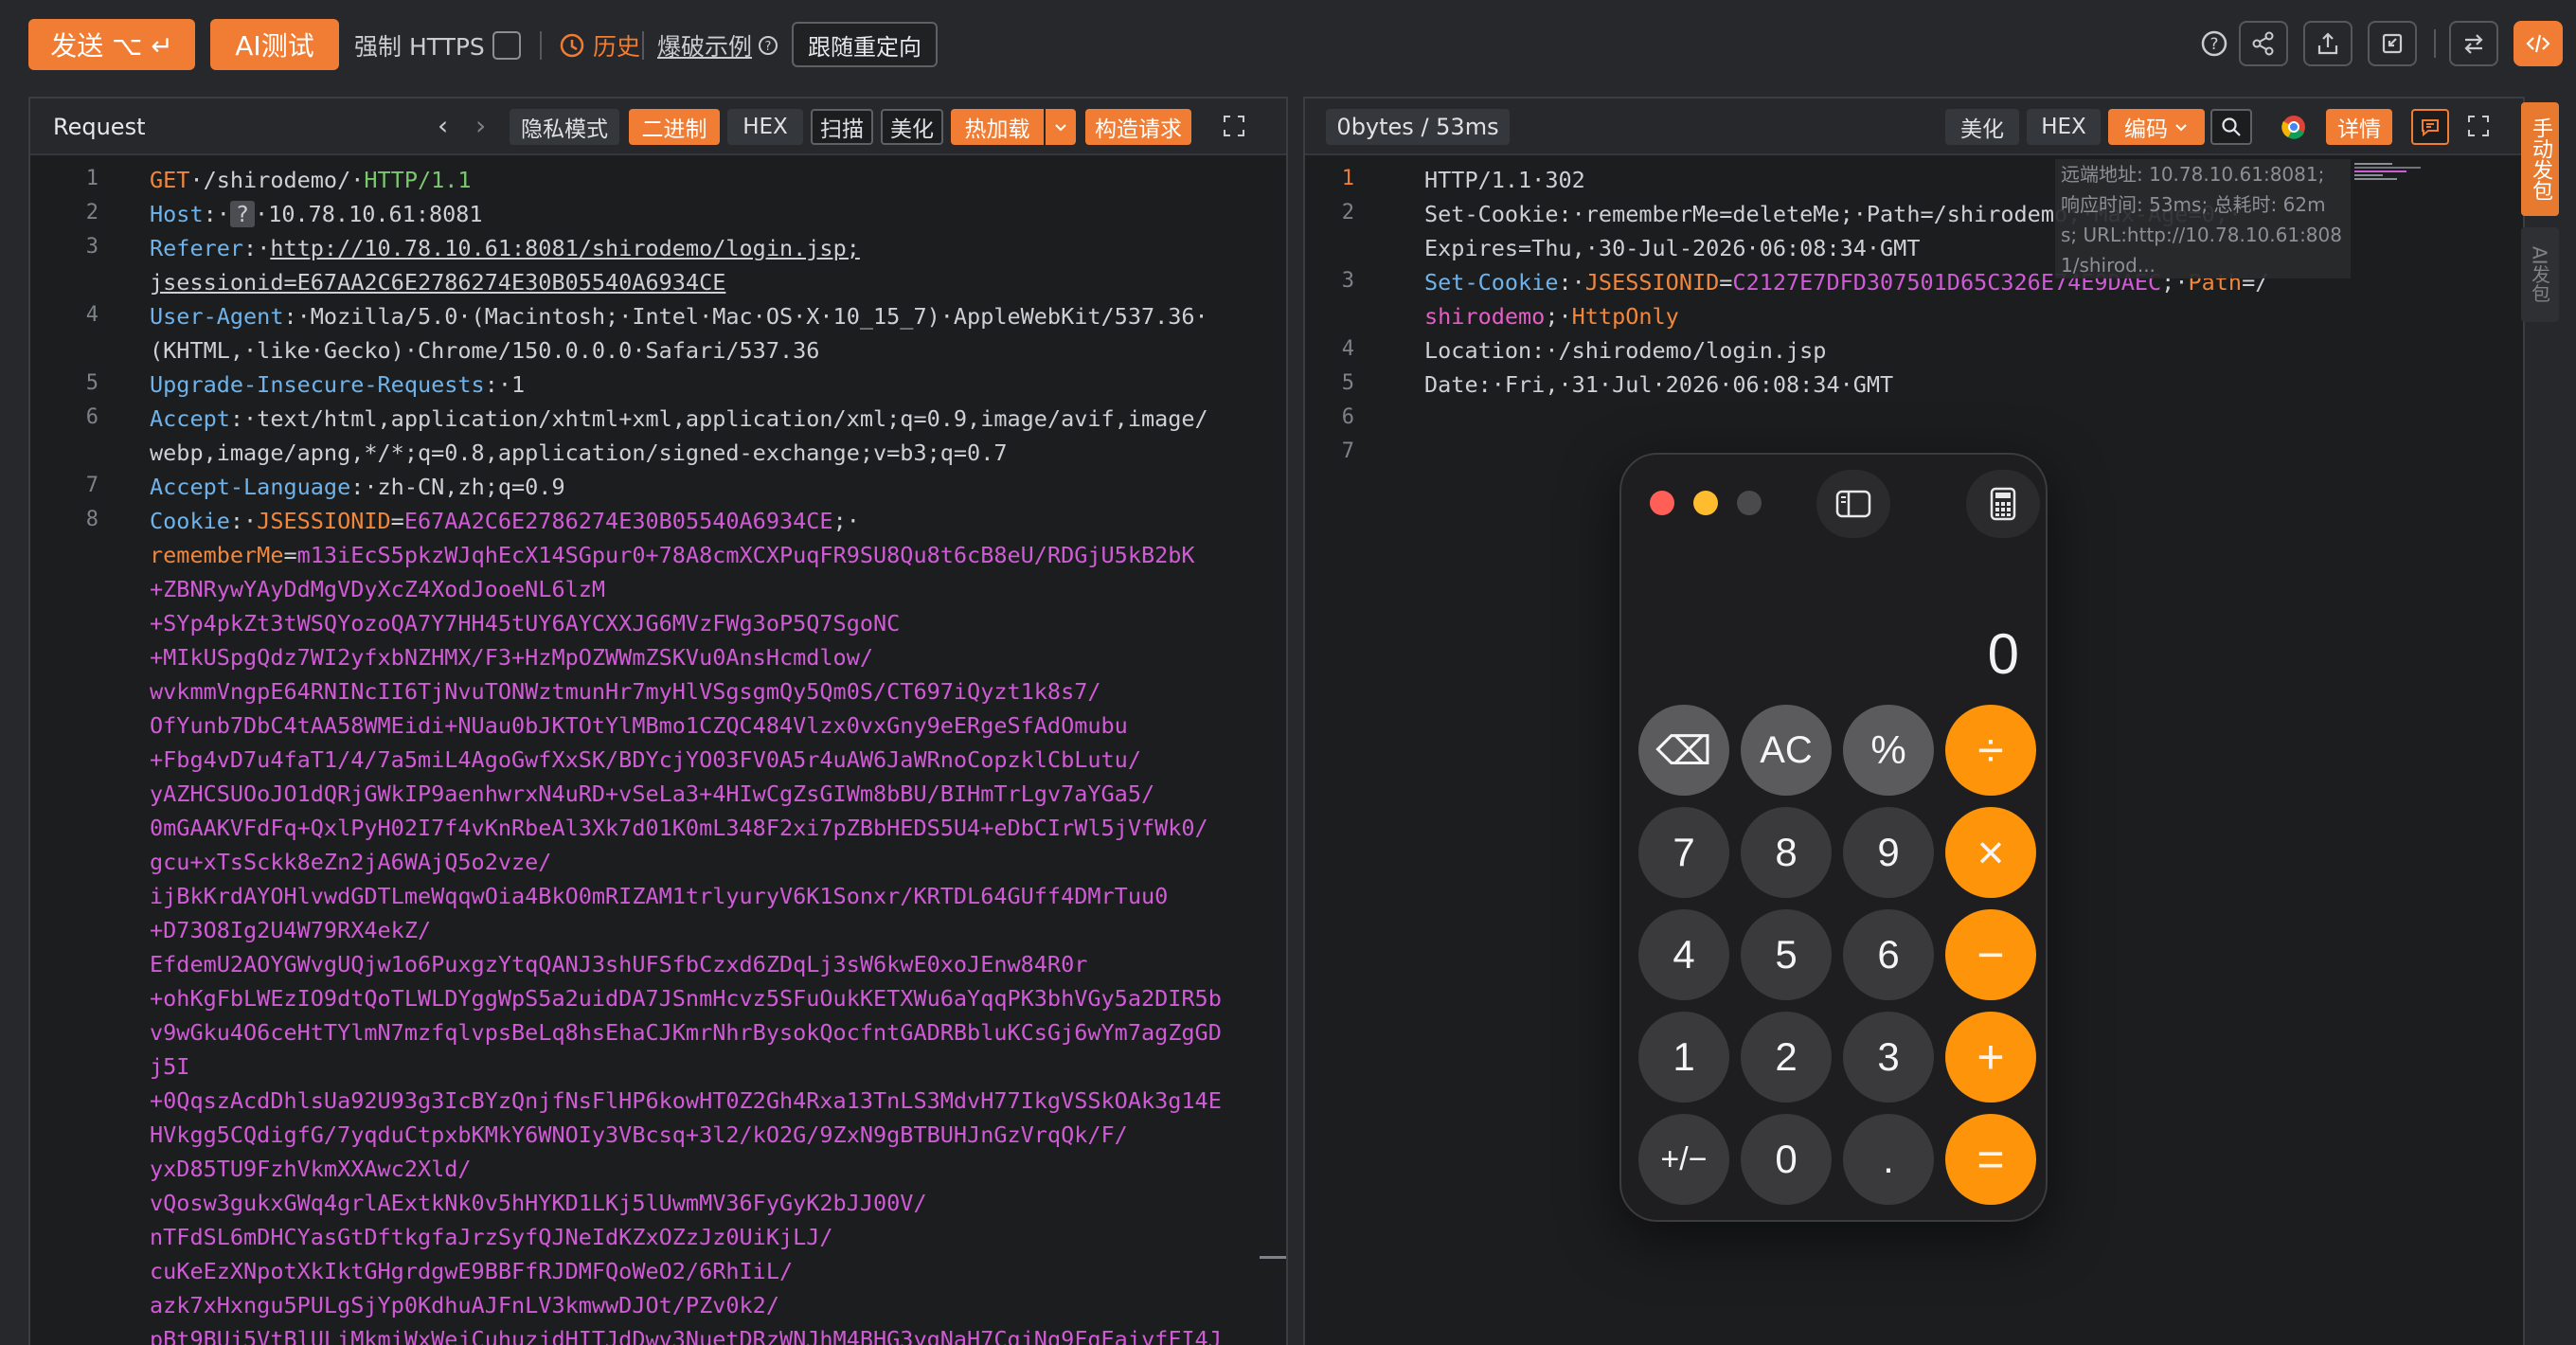 Image resolution: width=2576 pixels, height=1345 pixels. I want to click on code-line: HTTP/1.1·302, so click(1504, 180).